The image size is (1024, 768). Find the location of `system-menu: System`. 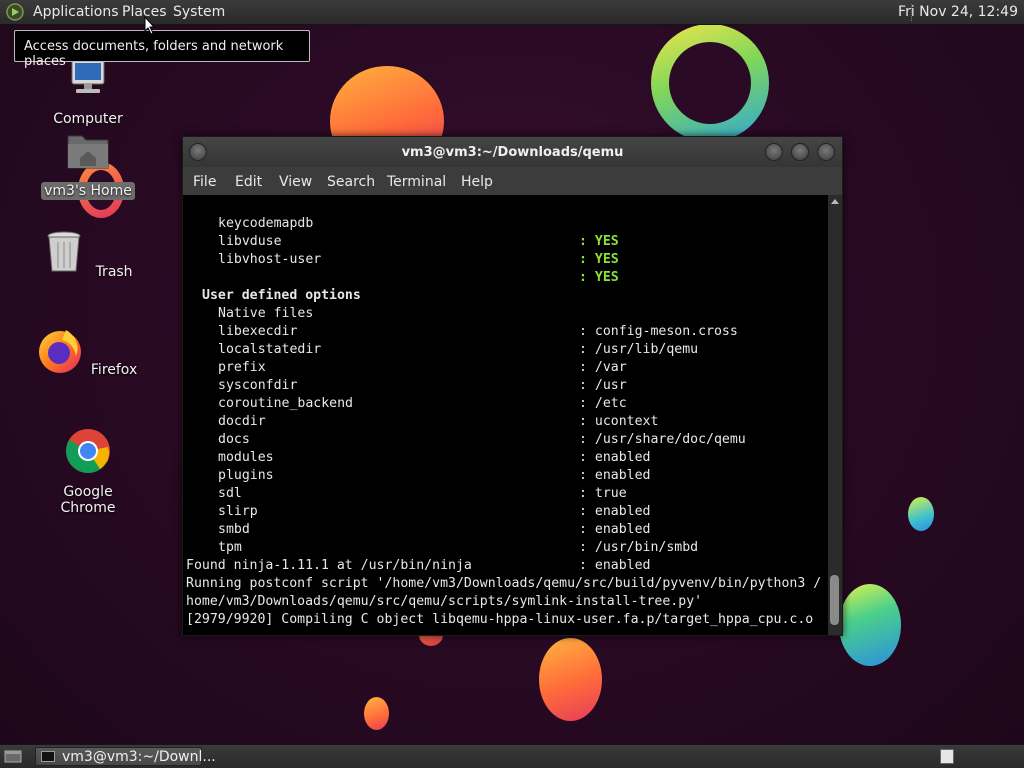

system-menu: System is located at coordinates (199, 12).